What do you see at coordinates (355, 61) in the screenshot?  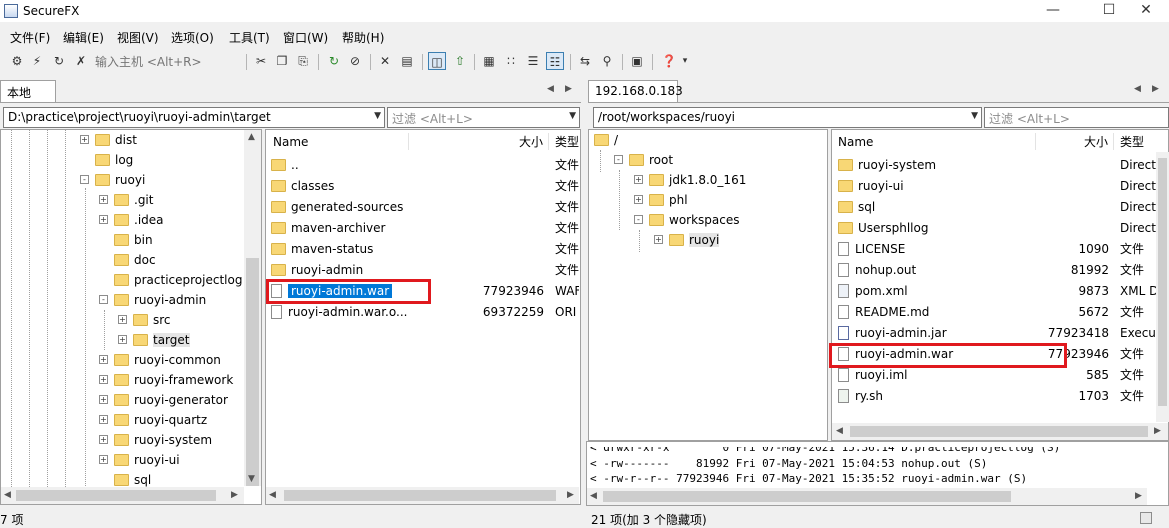 I see `stop-icon: ⊘` at bounding box center [355, 61].